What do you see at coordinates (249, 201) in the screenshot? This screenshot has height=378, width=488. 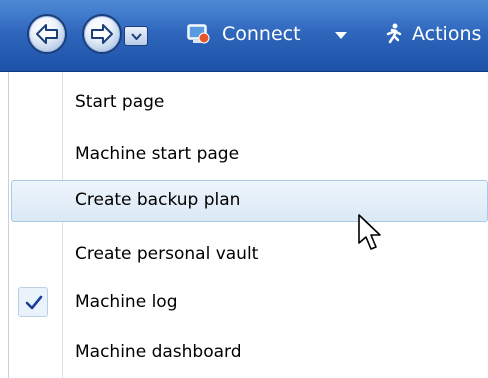 I see `menu-item-create-backup-plan: Create backup plan` at bounding box center [249, 201].